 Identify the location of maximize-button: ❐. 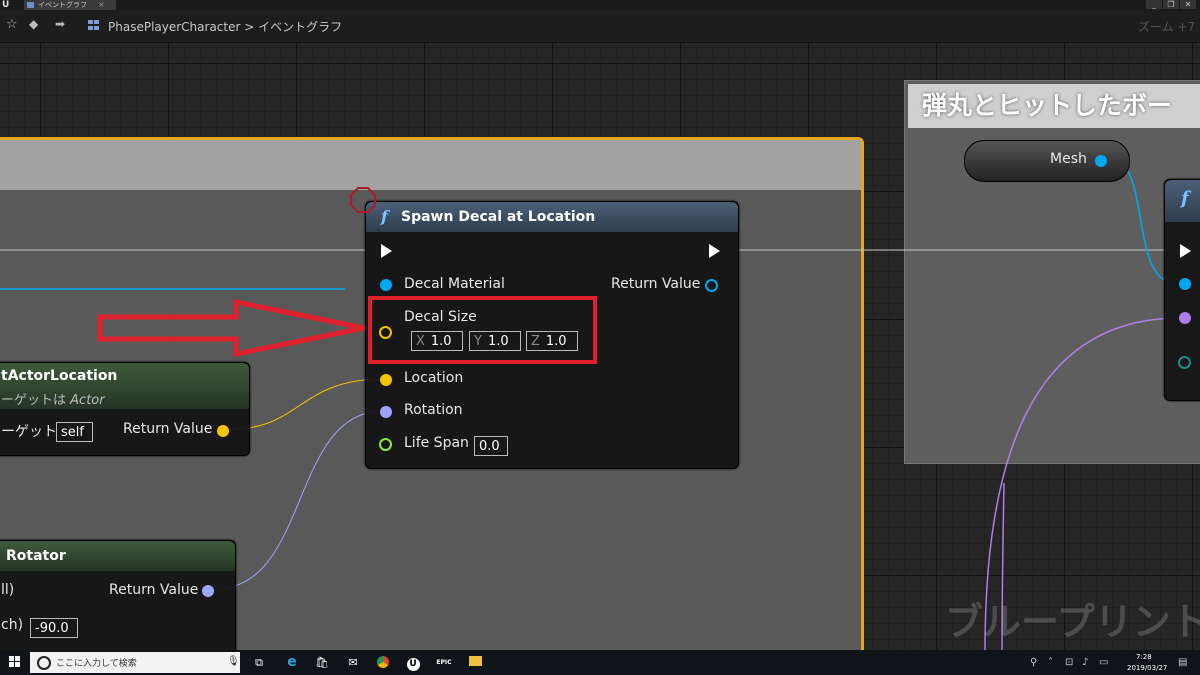
(1171, 4).